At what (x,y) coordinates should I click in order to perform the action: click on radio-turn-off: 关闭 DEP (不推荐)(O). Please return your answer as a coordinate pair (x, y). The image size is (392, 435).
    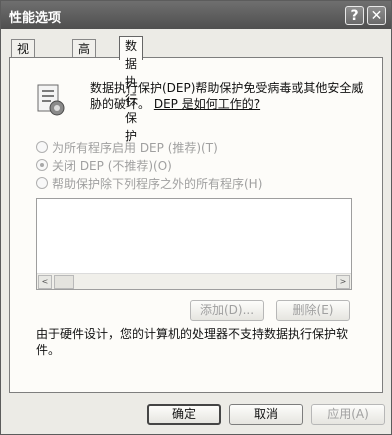
    Looking at the image, I should click on (104, 166).